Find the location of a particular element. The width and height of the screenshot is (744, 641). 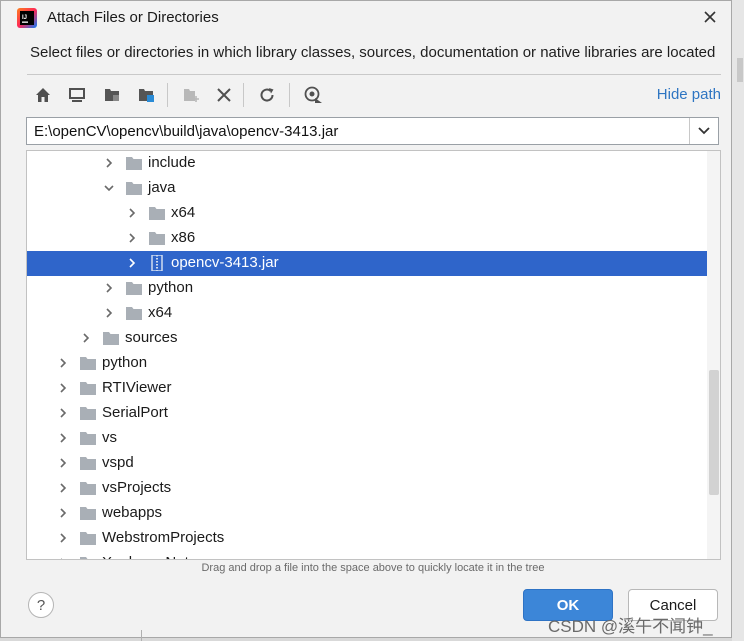

tree-row: include is located at coordinates (367, 163).